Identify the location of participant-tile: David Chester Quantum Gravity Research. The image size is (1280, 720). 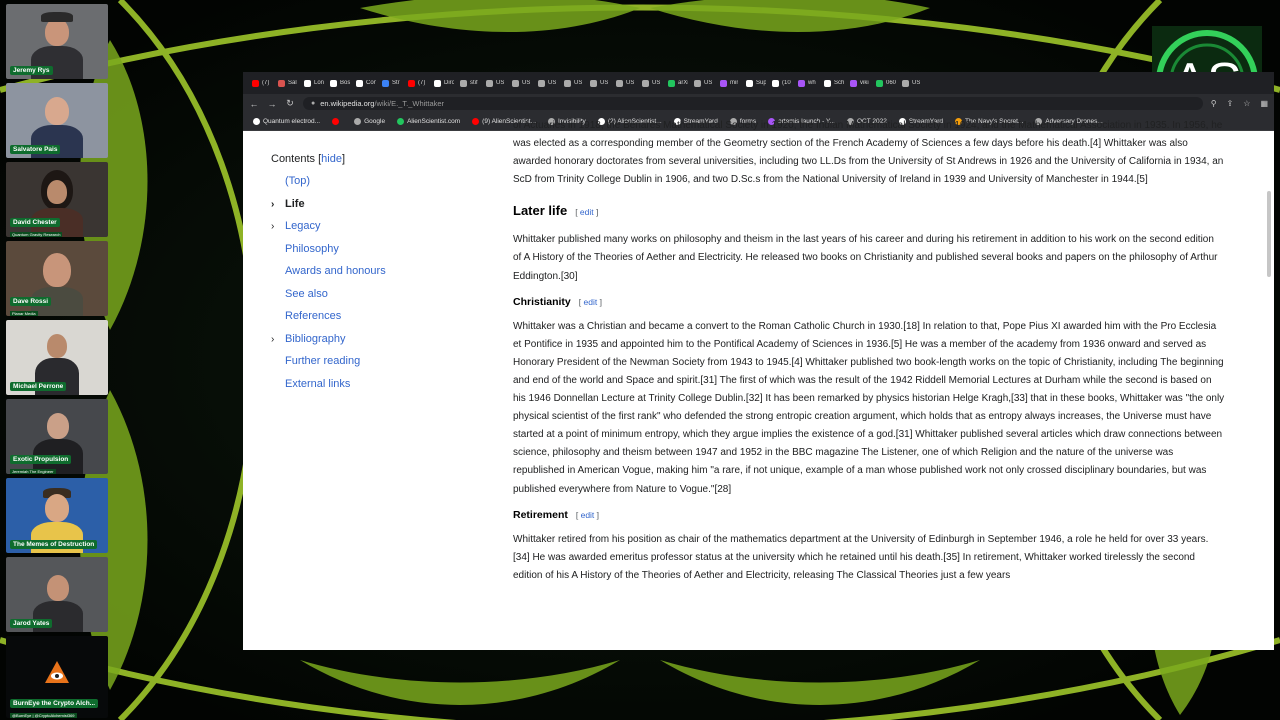
(57, 199).